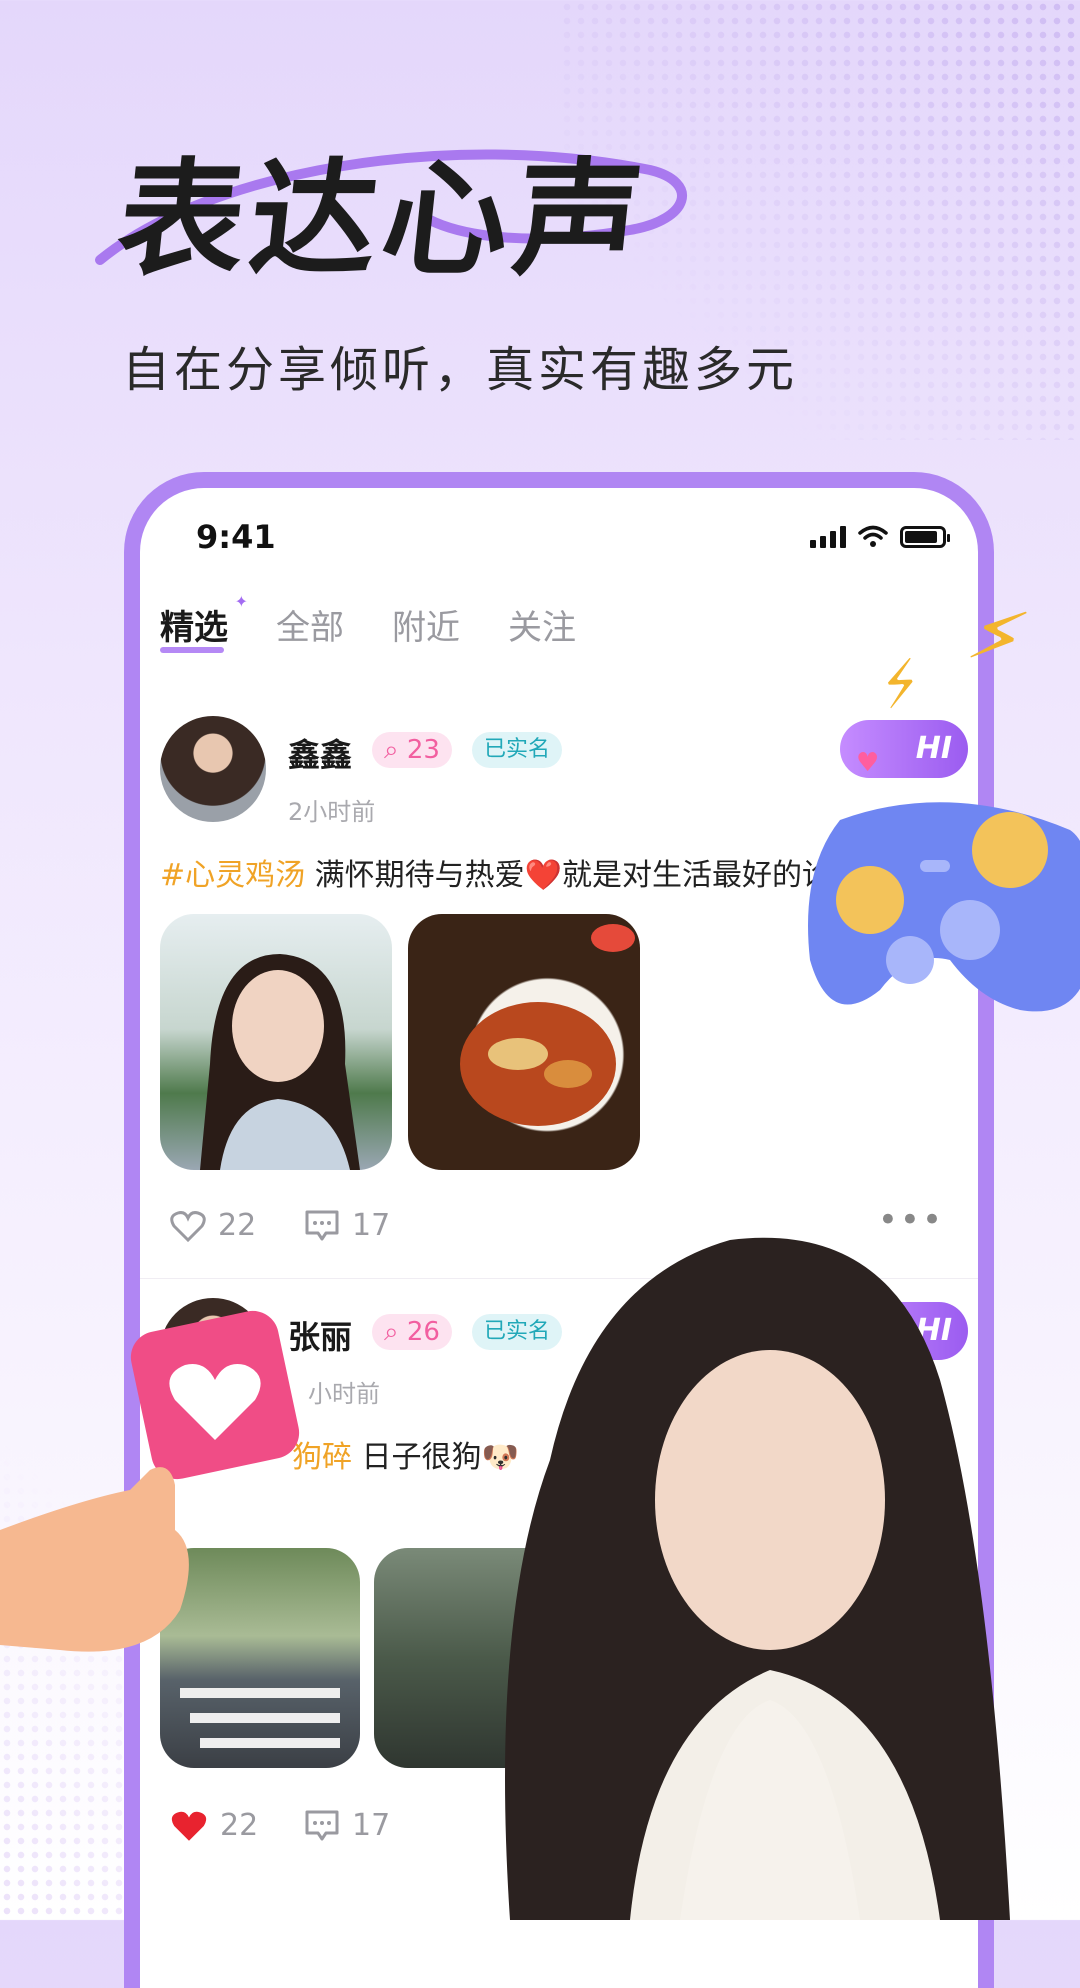 The height and width of the screenshot is (1988, 1080). What do you see at coordinates (232, 875) in the screenshot?
I see `hashtag: #心灵鸡汤` at bounding box center [232, 875].